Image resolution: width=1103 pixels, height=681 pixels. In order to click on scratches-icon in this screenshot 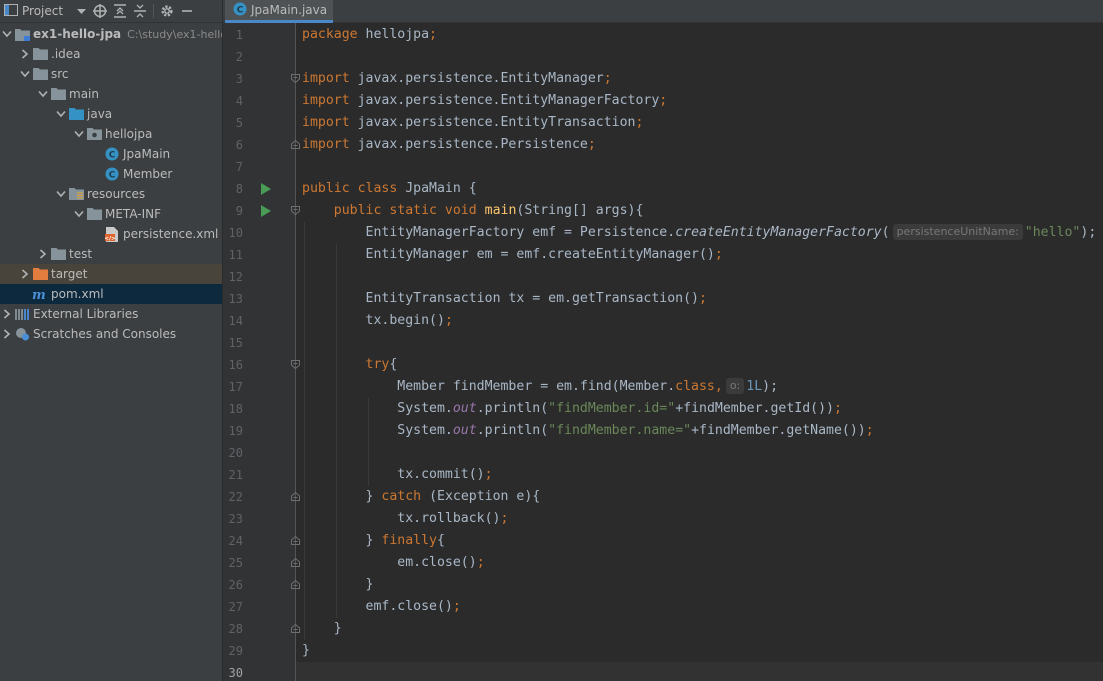, I will do `click(22, 334)`.